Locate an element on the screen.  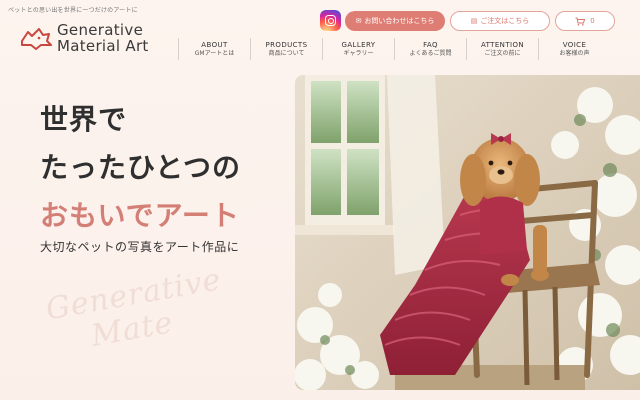
hero-headline: 世界で たったひとつの おもいでアート is located at coordinates (140, 168).